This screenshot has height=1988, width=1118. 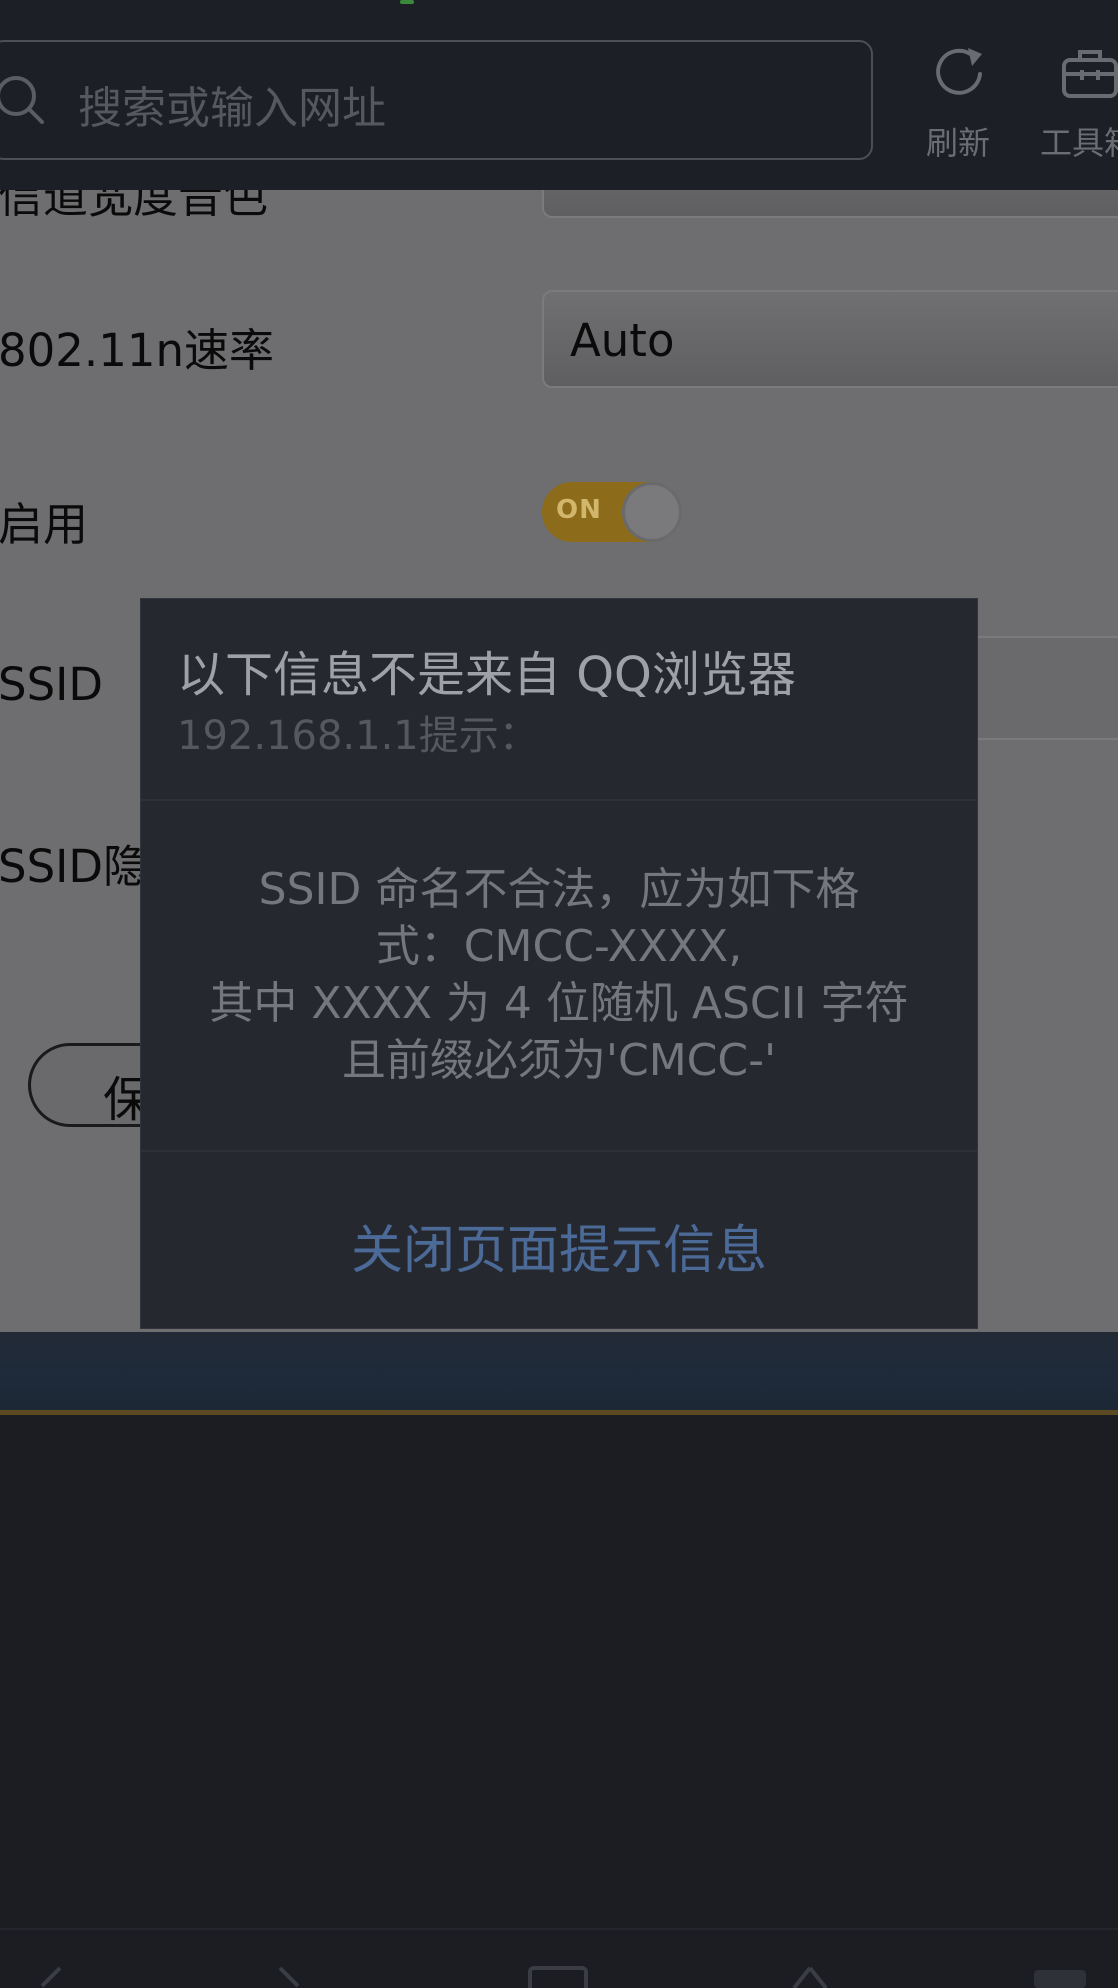 What do you see at coordinates (558, 1977) in the screenshot?
I see `tabs-icon` at bounding box center [558, 1977].